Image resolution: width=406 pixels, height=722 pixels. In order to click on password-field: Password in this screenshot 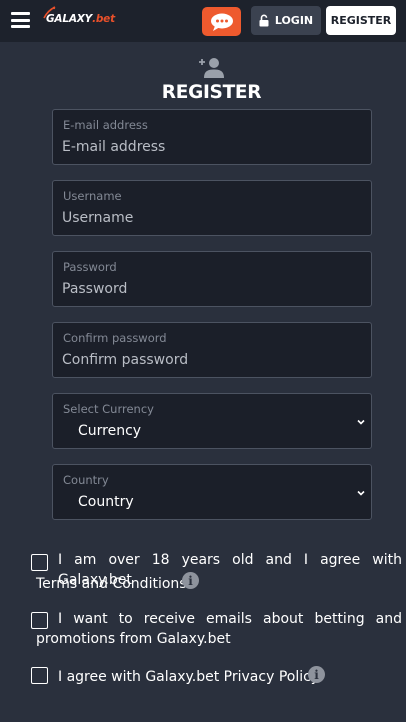, I will do `click(212, 279)`.